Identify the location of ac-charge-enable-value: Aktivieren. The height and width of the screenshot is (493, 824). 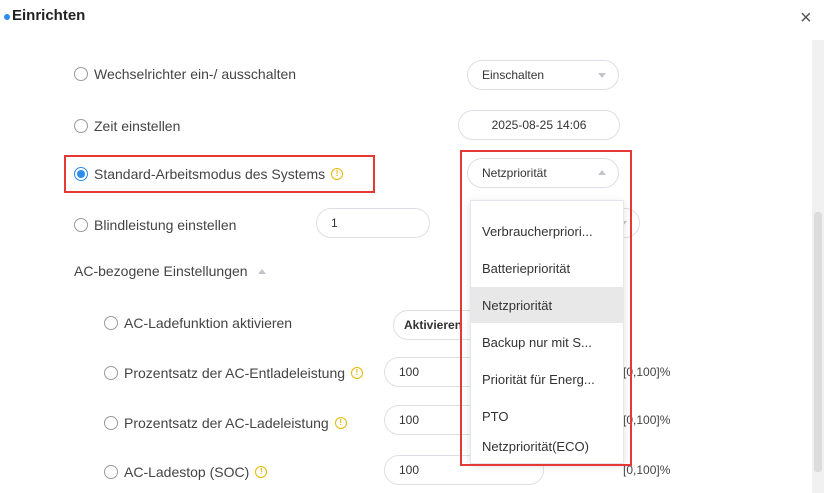
(433, 325).